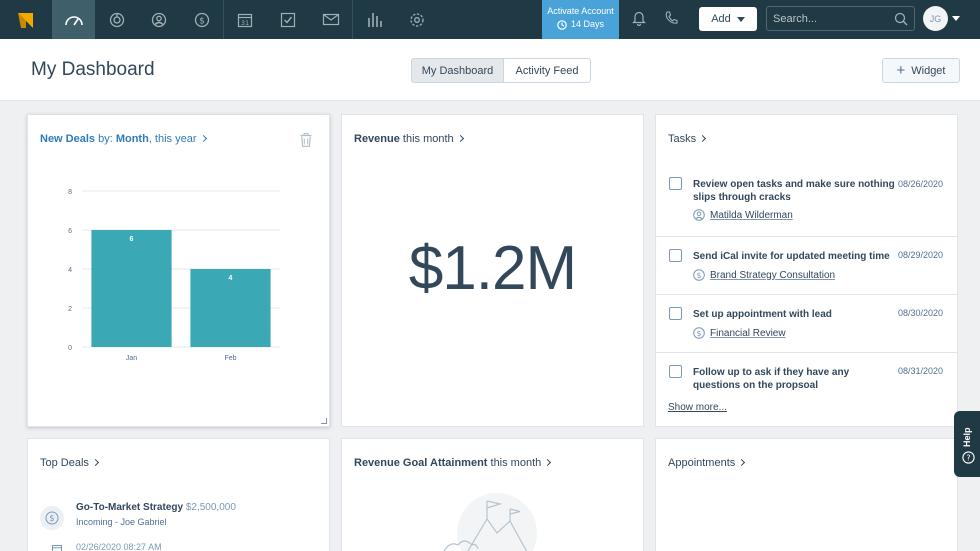 The height and width of the screenshot is (551, 980). What do you see at coordinates (306, 140) in the screenshot?
I see `trash-icon` at bounding box center [306, 140].